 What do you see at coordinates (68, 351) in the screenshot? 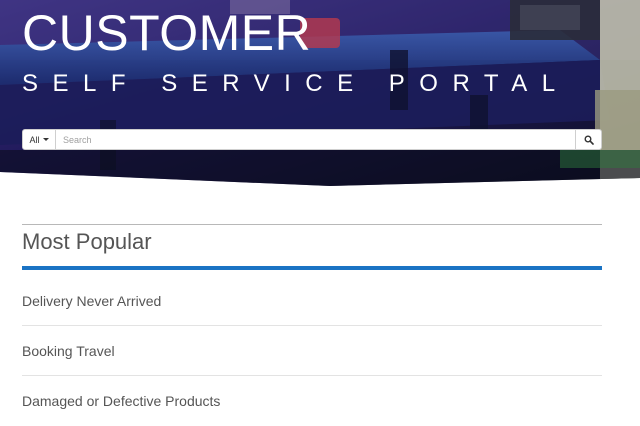
I see `popular-link-booking-travel: Booking Travel` at bounding box center [68, 351].